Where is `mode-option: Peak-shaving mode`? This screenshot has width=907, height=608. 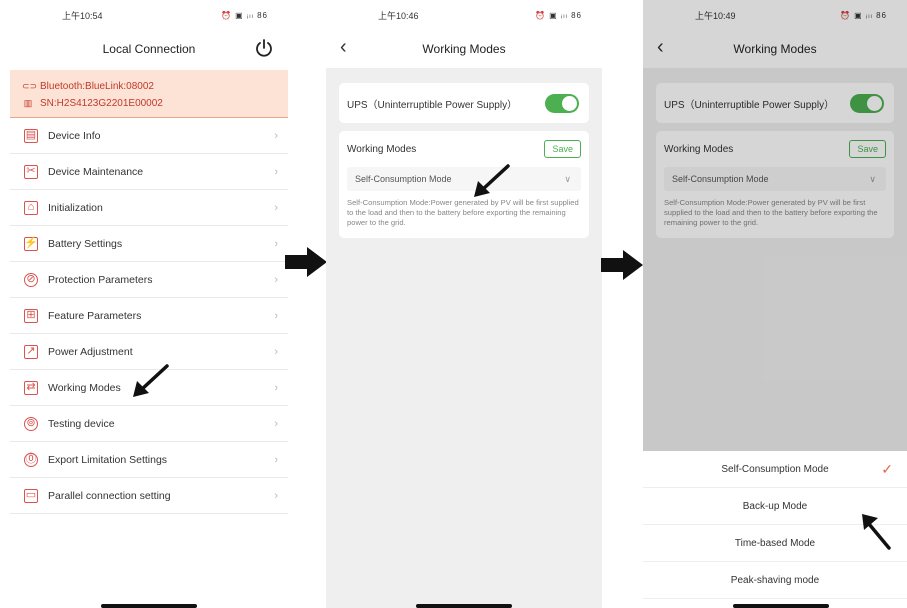 mode-option: Peak-shaving mode is located at coordinates (775, 580).